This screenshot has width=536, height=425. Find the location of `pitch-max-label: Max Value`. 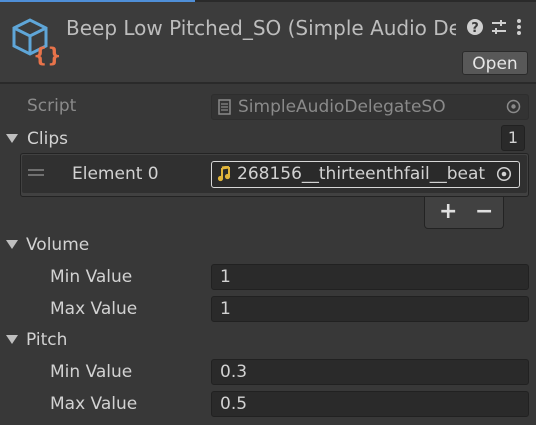

pitch-max-label: Max Value is located at coordinates (94, 404).